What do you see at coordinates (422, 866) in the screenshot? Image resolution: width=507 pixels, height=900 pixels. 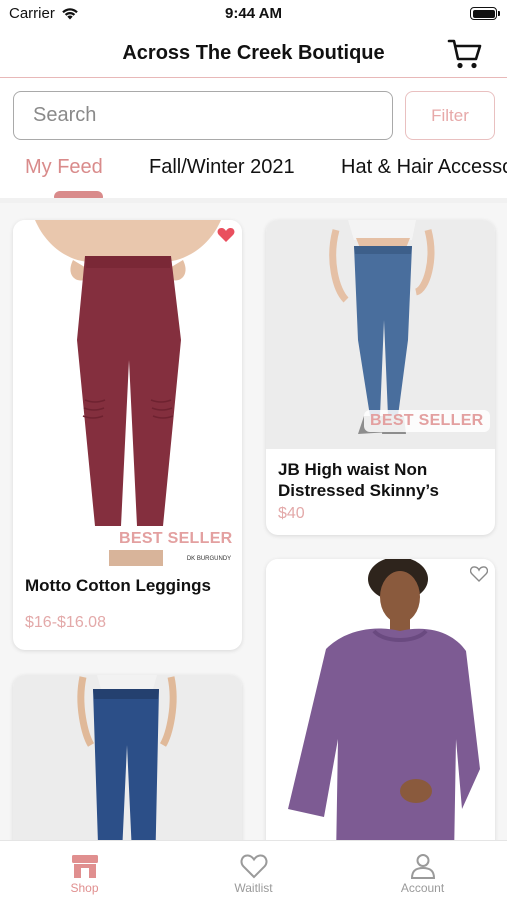 I see `person-icon` at bounding box center [422, 866].